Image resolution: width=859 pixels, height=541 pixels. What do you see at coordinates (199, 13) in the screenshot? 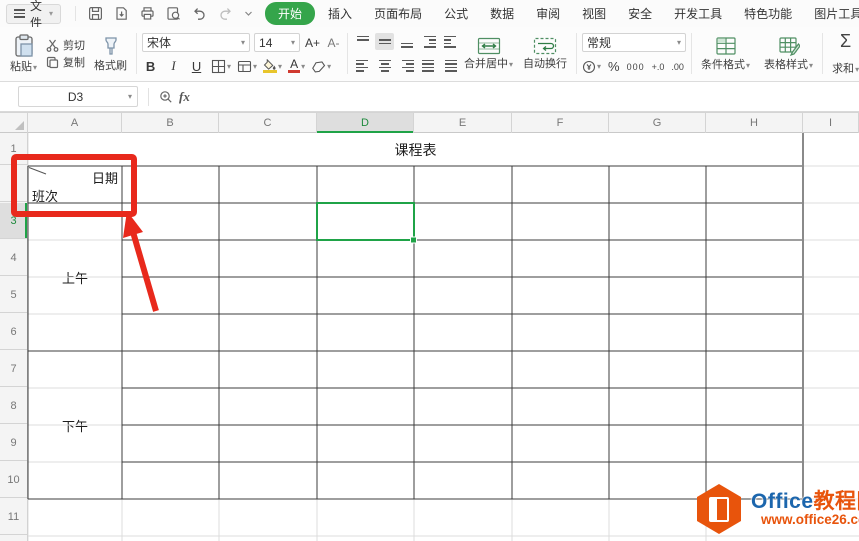
I see `undo-icon` at bounding box center [199, 13].